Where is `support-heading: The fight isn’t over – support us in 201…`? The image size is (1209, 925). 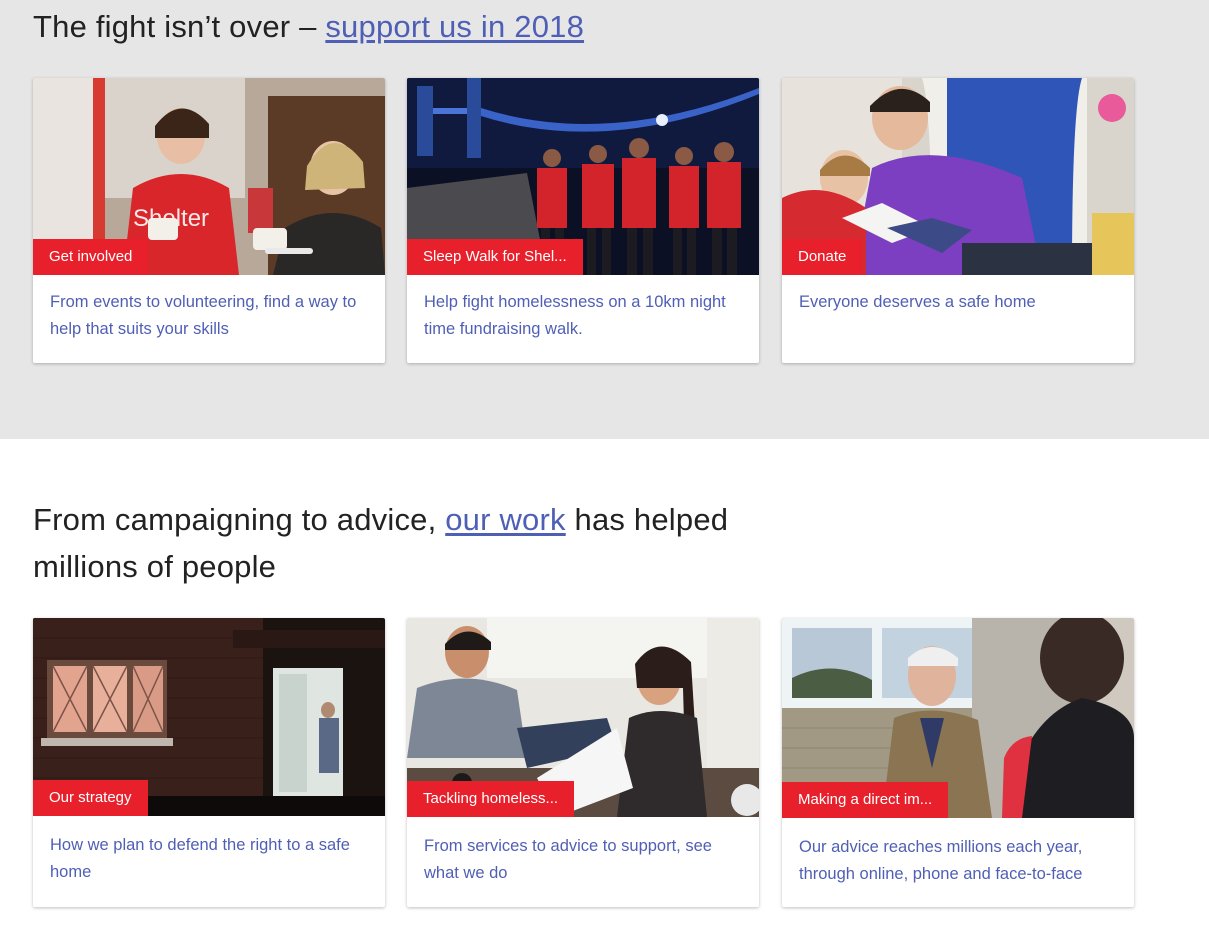
support-heading: The fight isn’t over – support us in 201… is located at coordinates (308, 26).